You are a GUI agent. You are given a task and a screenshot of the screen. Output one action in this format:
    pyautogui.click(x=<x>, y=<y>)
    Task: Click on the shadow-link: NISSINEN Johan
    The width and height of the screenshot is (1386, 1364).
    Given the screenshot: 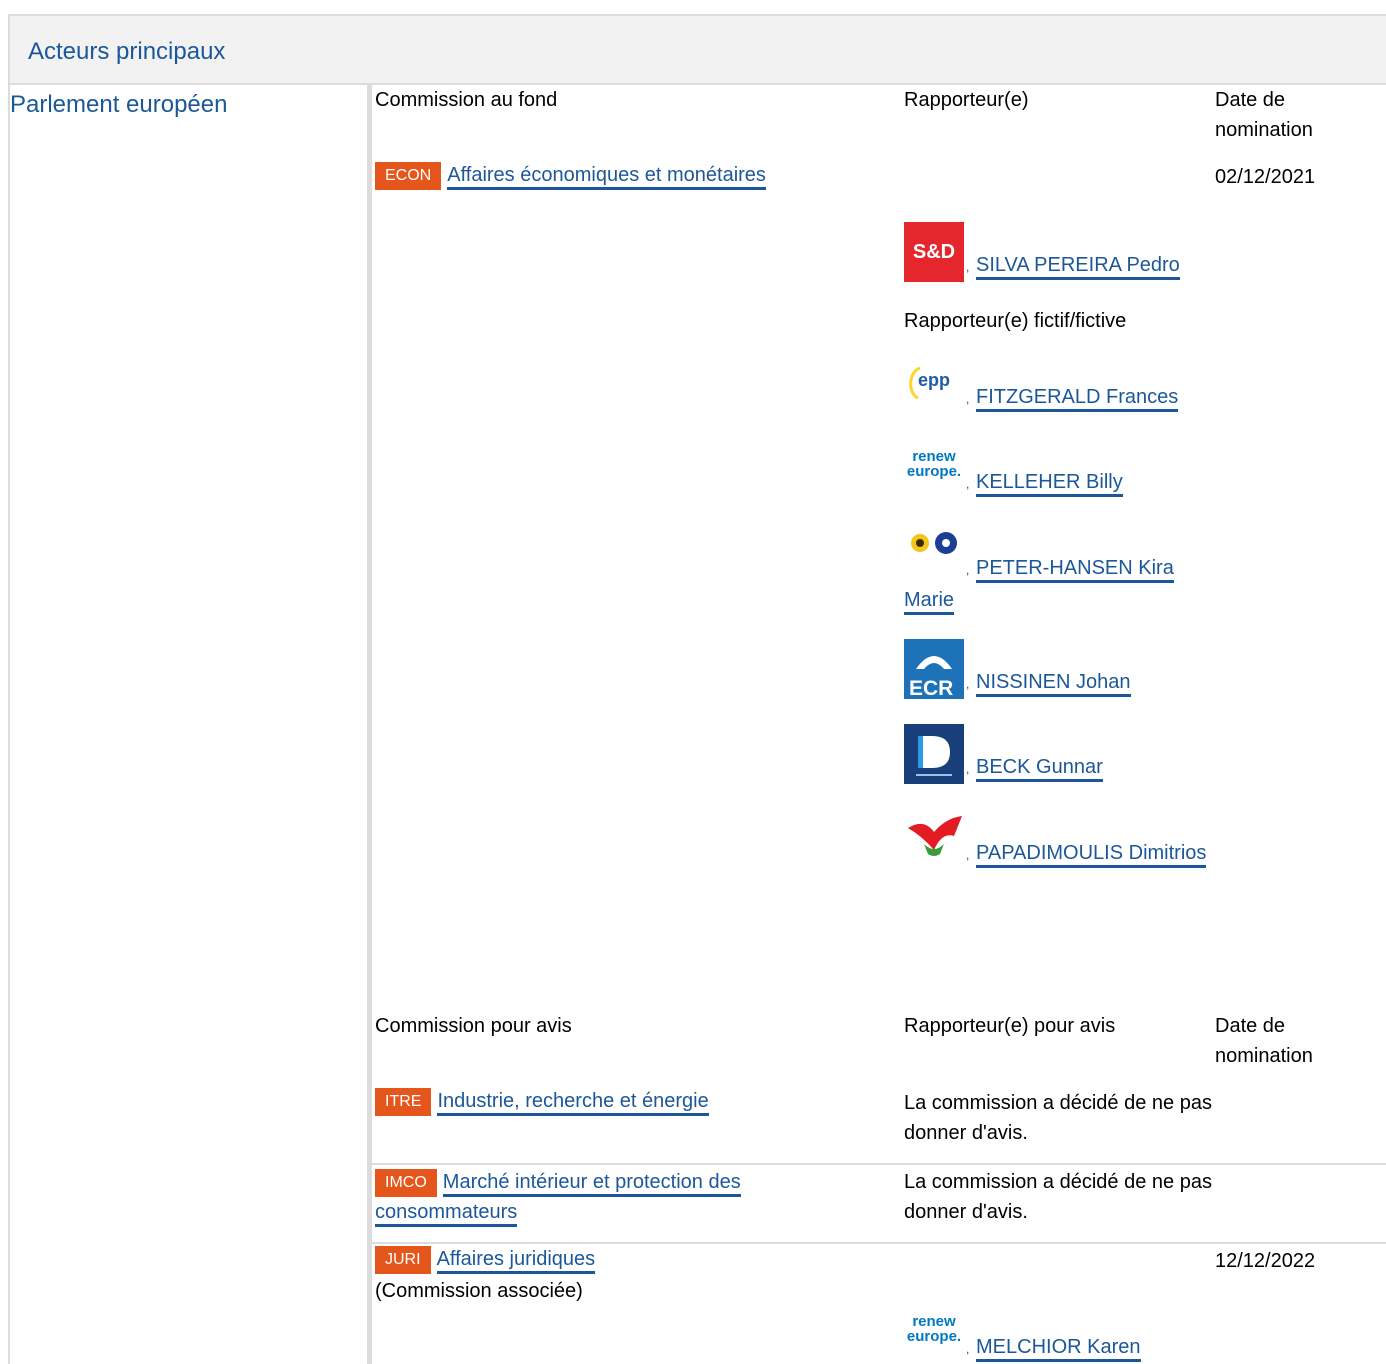 What is the action you would take?
    pyautogui.click(x=1053, y=684)
    